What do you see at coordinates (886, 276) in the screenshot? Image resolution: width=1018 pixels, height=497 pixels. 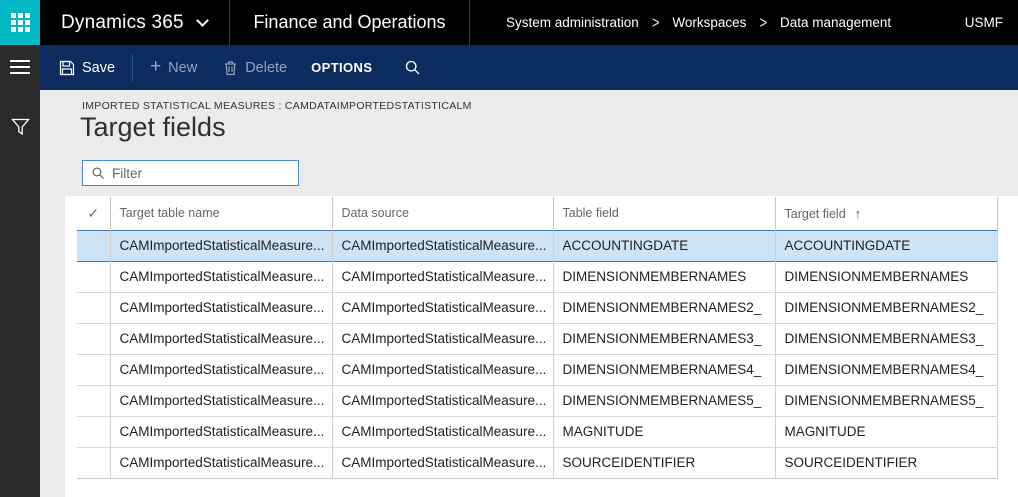 I see `cell-target-field: DIMENSIONMEMBERNAMES` at bounding box center [886, 276].